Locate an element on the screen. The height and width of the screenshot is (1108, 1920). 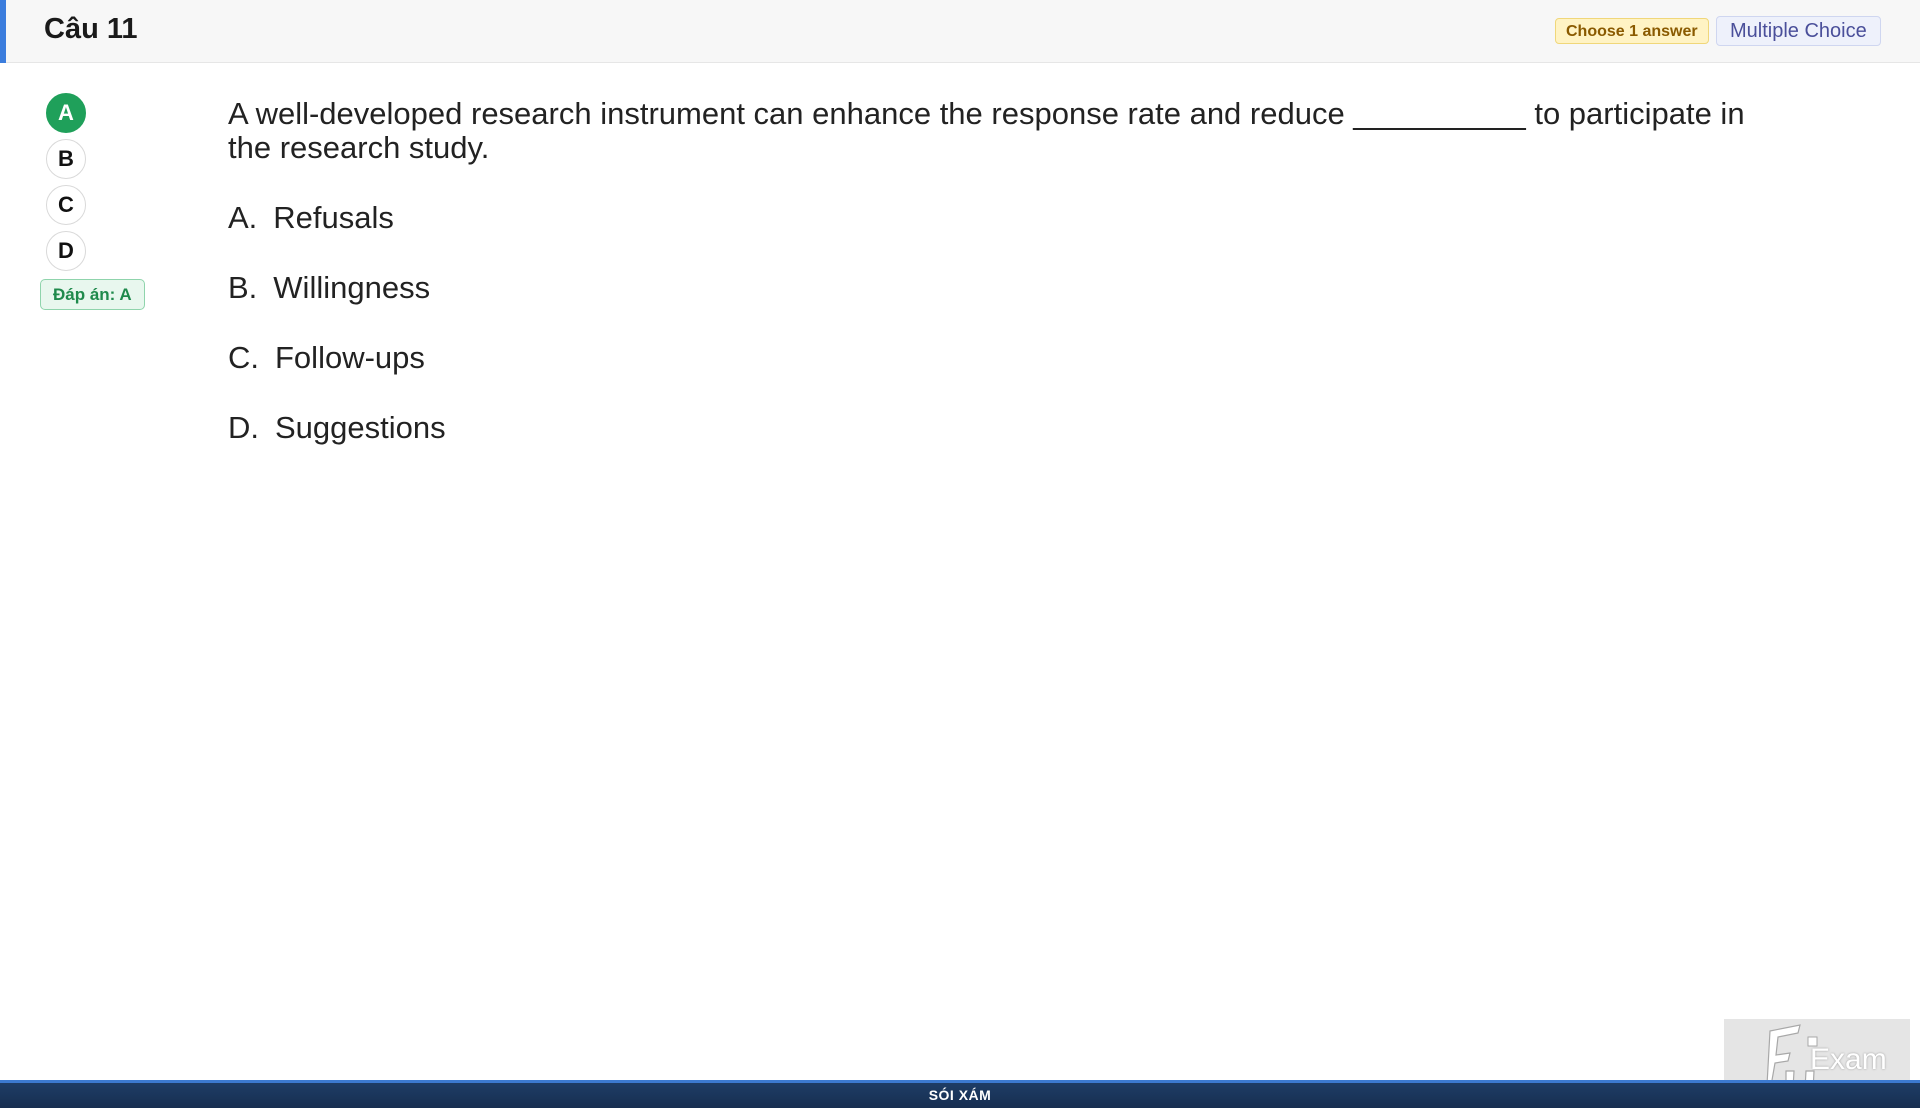
option-c: C. Follow-ups is located at coordinates (337, 372).